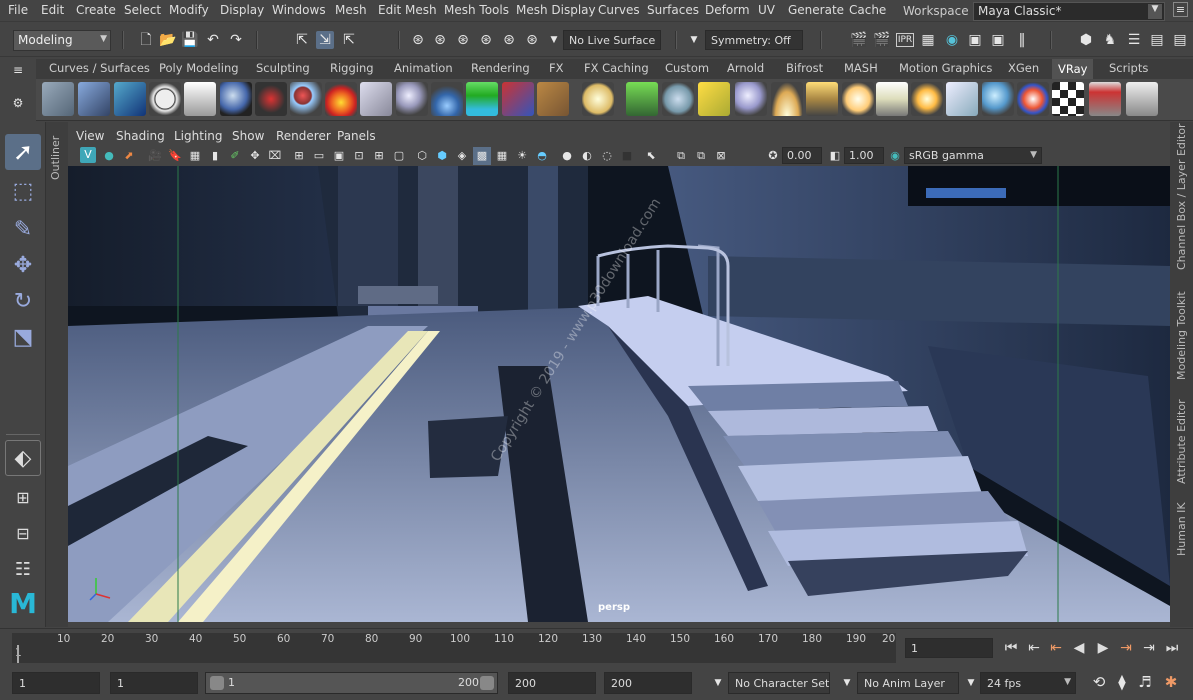  I want to click on snap-pivot-icon: ⊛, so click(532, 40).